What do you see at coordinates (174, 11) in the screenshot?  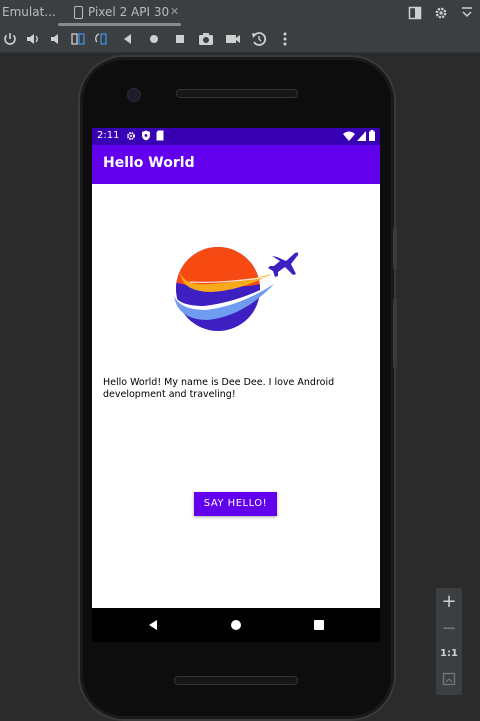 I see `tab-close-icon: ✕` at bounding box center [174, 11].